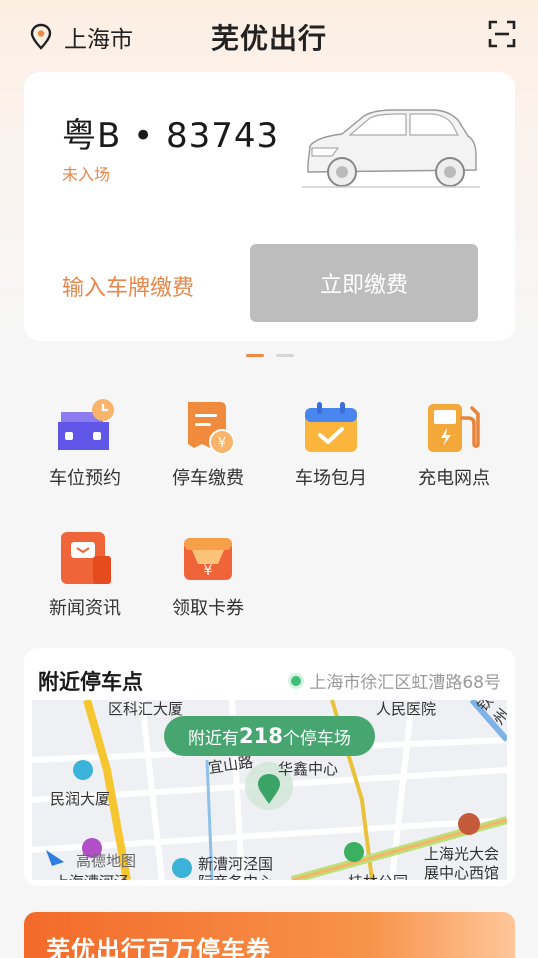  I want to click on menu-label: 领取卡券, so click(208, 608).